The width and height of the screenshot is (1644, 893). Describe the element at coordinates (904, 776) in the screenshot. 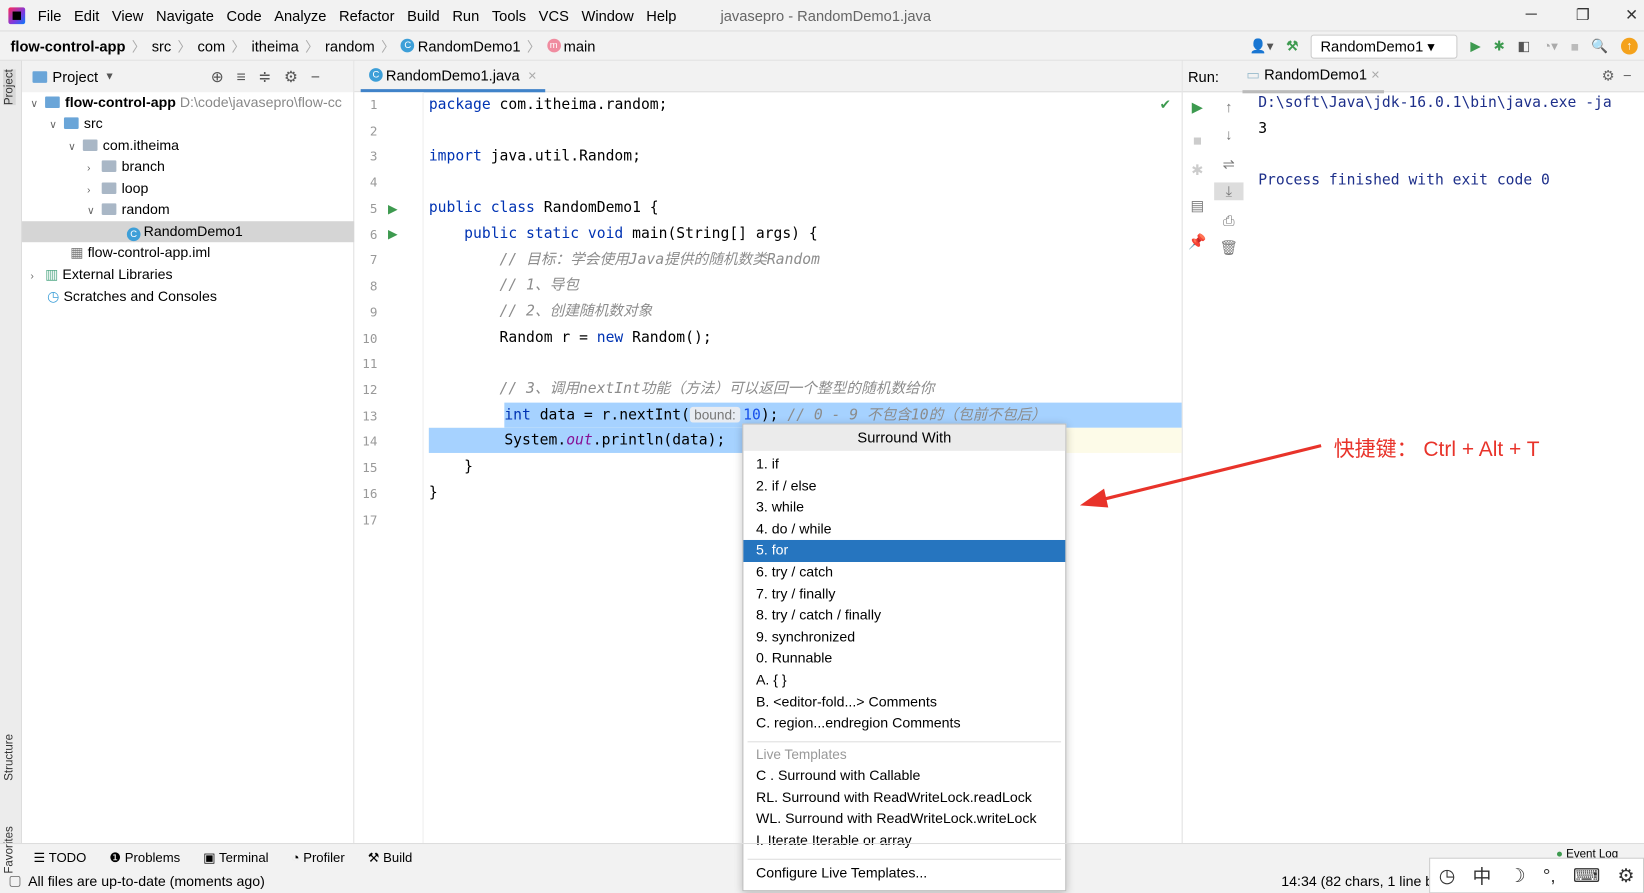

I see `live-template-callable: C . Surround with Callable` at that location.